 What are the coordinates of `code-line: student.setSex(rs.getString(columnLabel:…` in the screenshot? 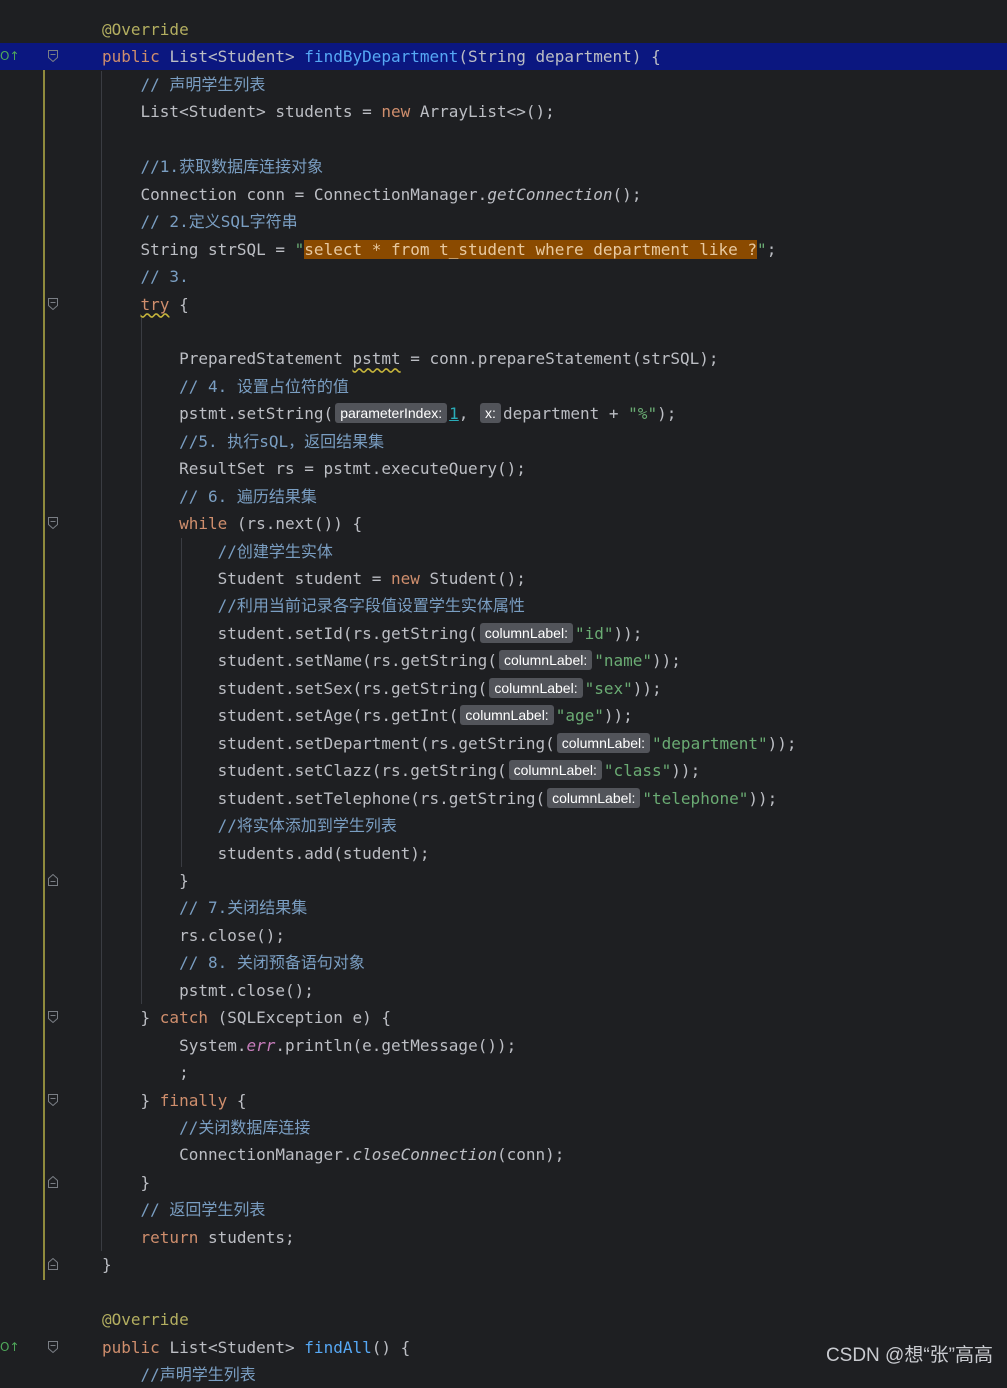 It's located at (503, 688).